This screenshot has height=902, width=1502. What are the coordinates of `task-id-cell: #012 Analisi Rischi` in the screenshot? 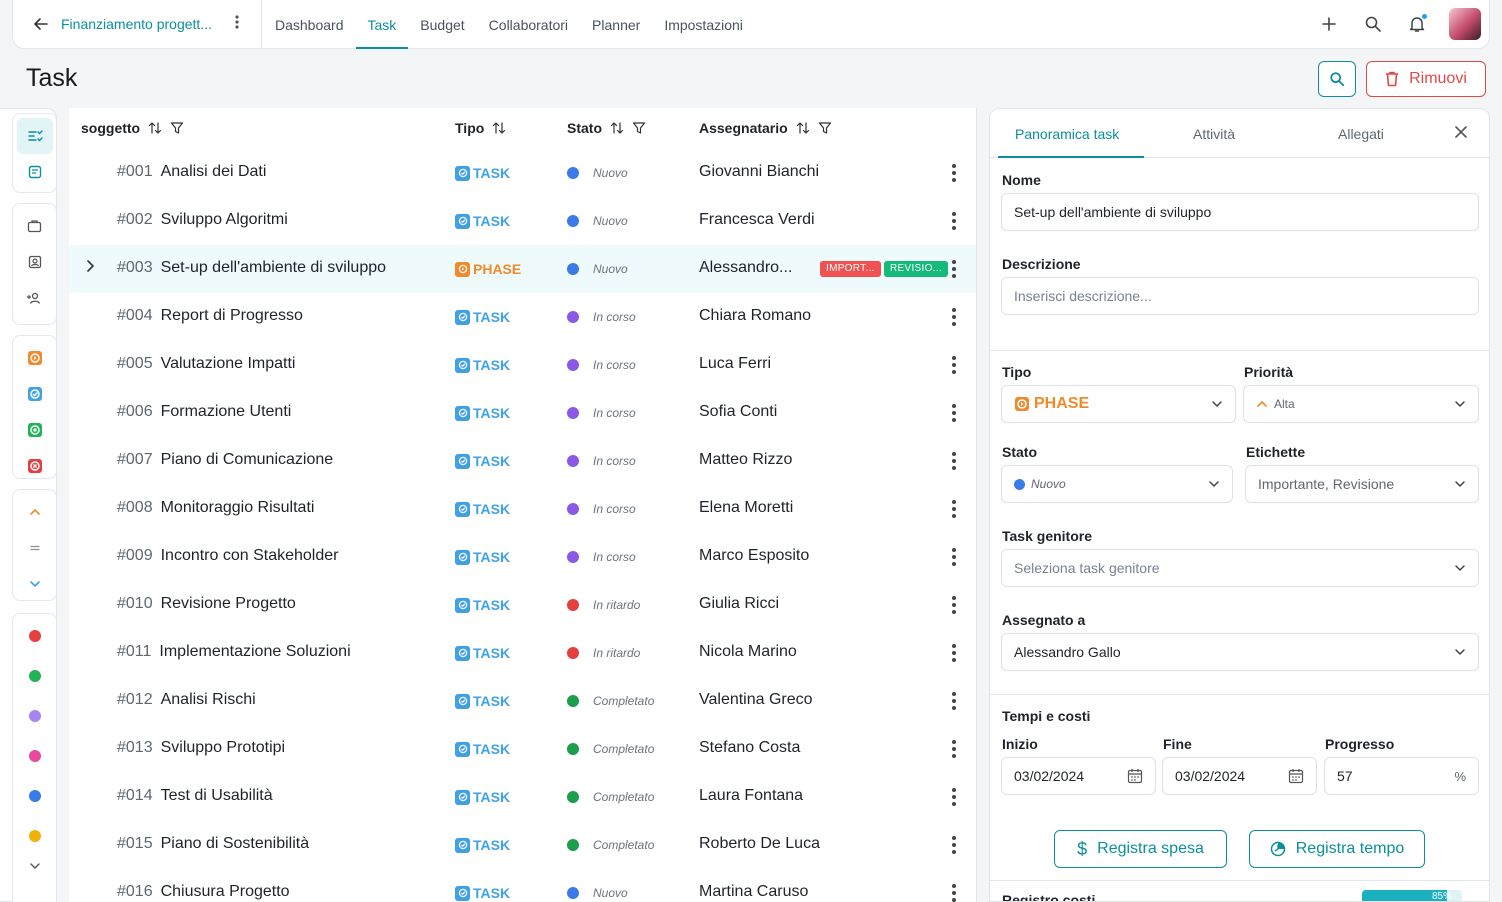 It's located at (186, 700).